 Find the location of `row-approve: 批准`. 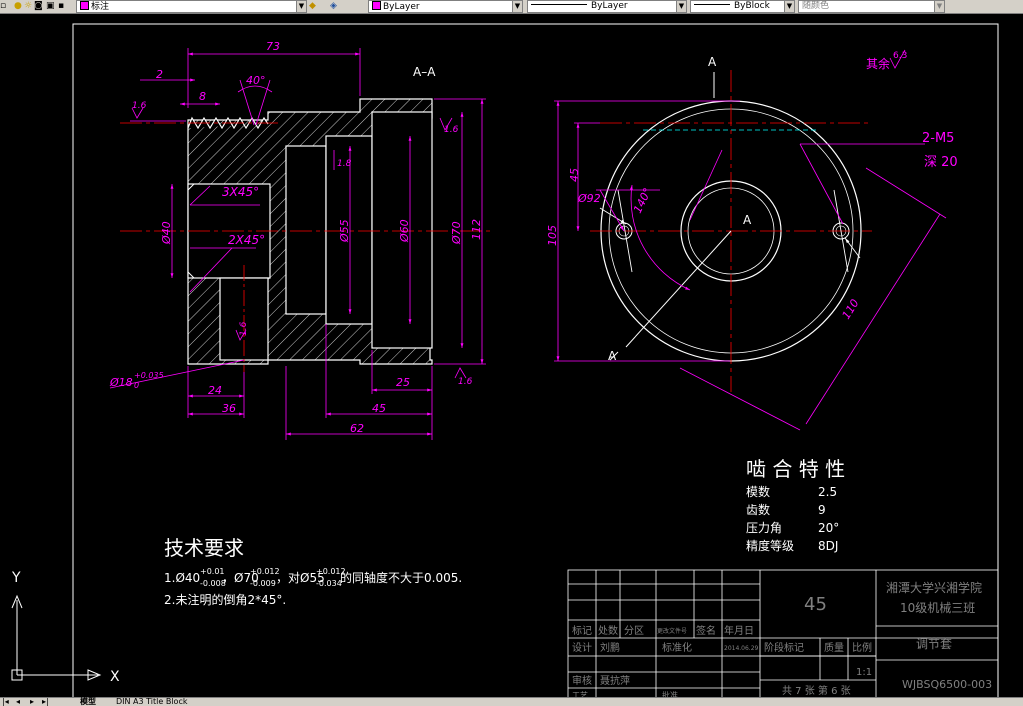

row-approve: 批准 is located at coordinates (670, 693).